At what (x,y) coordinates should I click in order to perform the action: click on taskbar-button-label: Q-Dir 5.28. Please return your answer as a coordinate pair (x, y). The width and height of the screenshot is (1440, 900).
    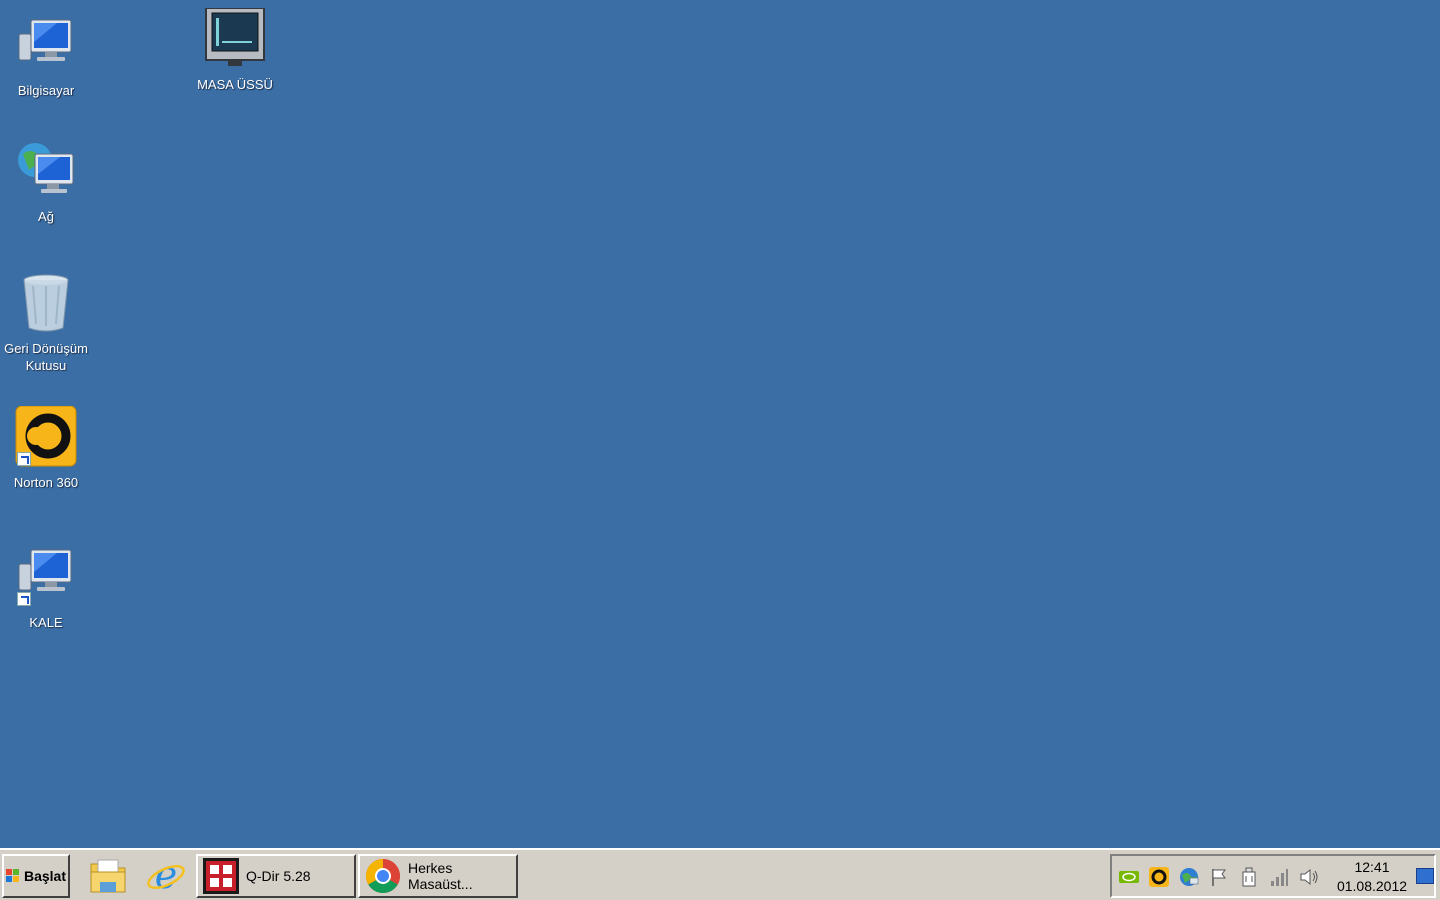
    Looking at the image, I should click on (278, 876).